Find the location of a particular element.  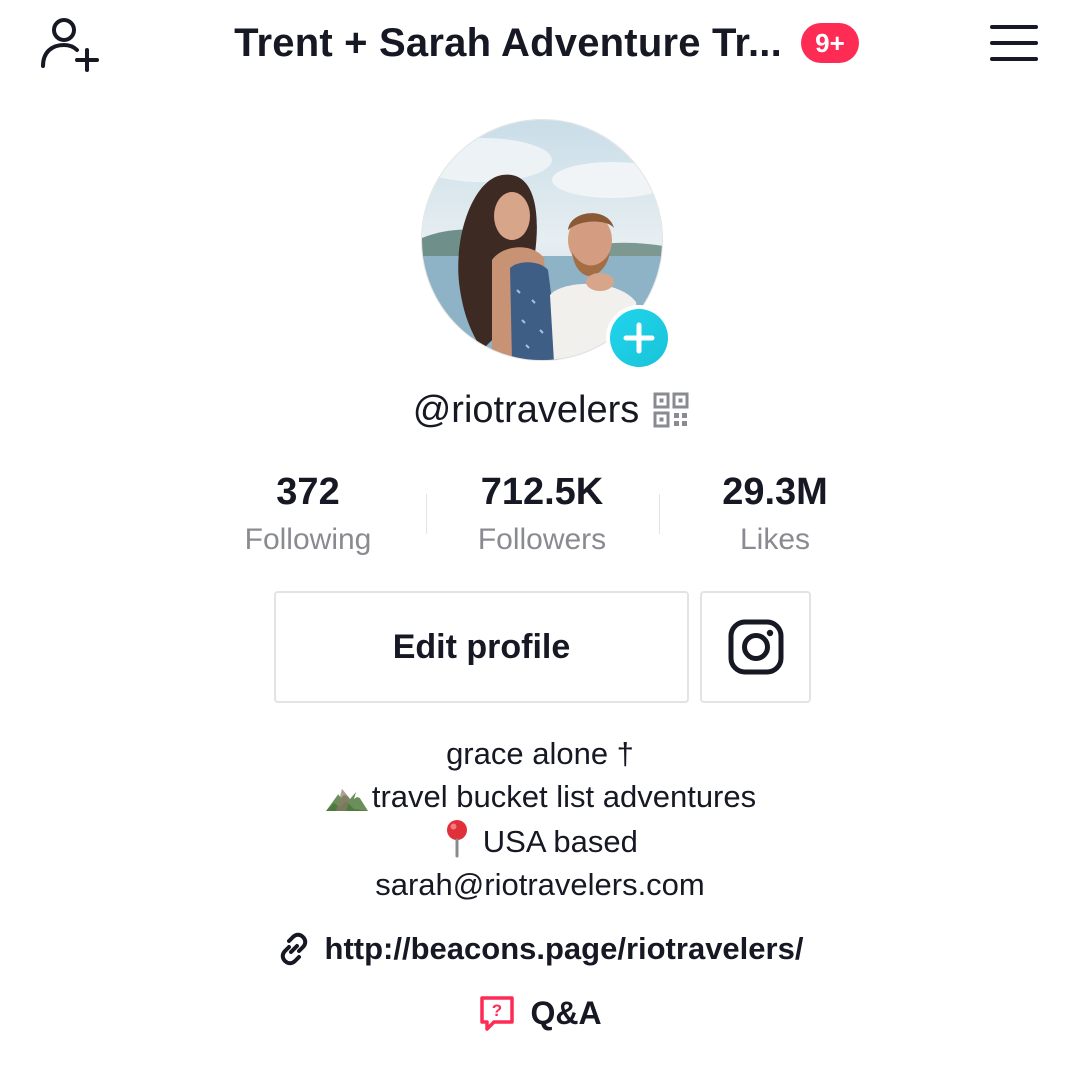

question-bubble-icon: ? is located at coordinates (497, 1013).